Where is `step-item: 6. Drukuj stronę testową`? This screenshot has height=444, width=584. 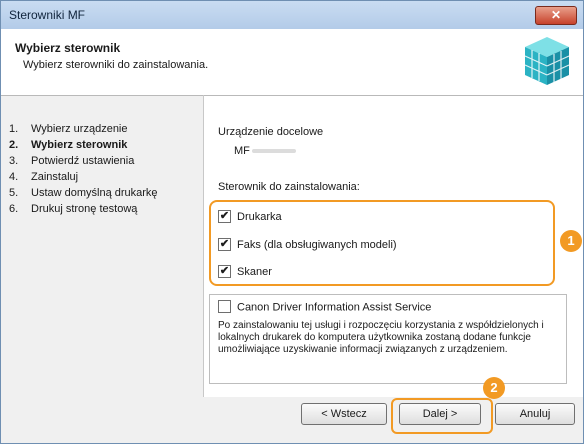 step-item: 6. Drukuj stronę testową is located at coordinates (73, 209).